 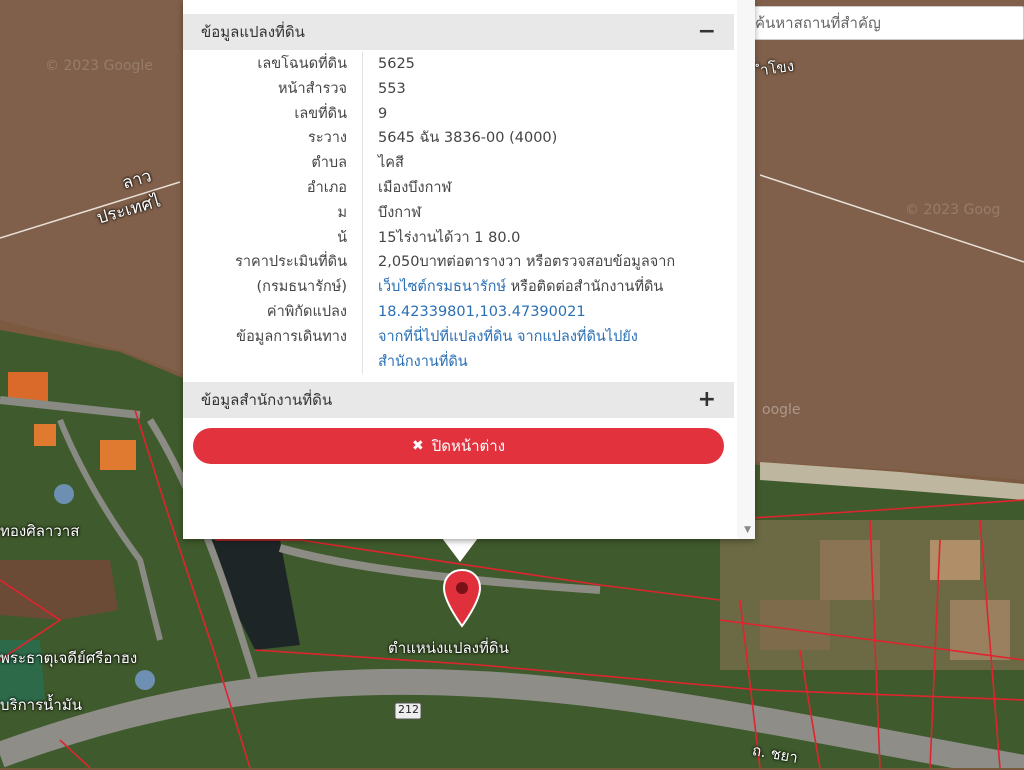 I want to click on appraisal-label: ราคาประเมินที่ดิน (กรมธนารักษ์), so click(x=273, y=275).